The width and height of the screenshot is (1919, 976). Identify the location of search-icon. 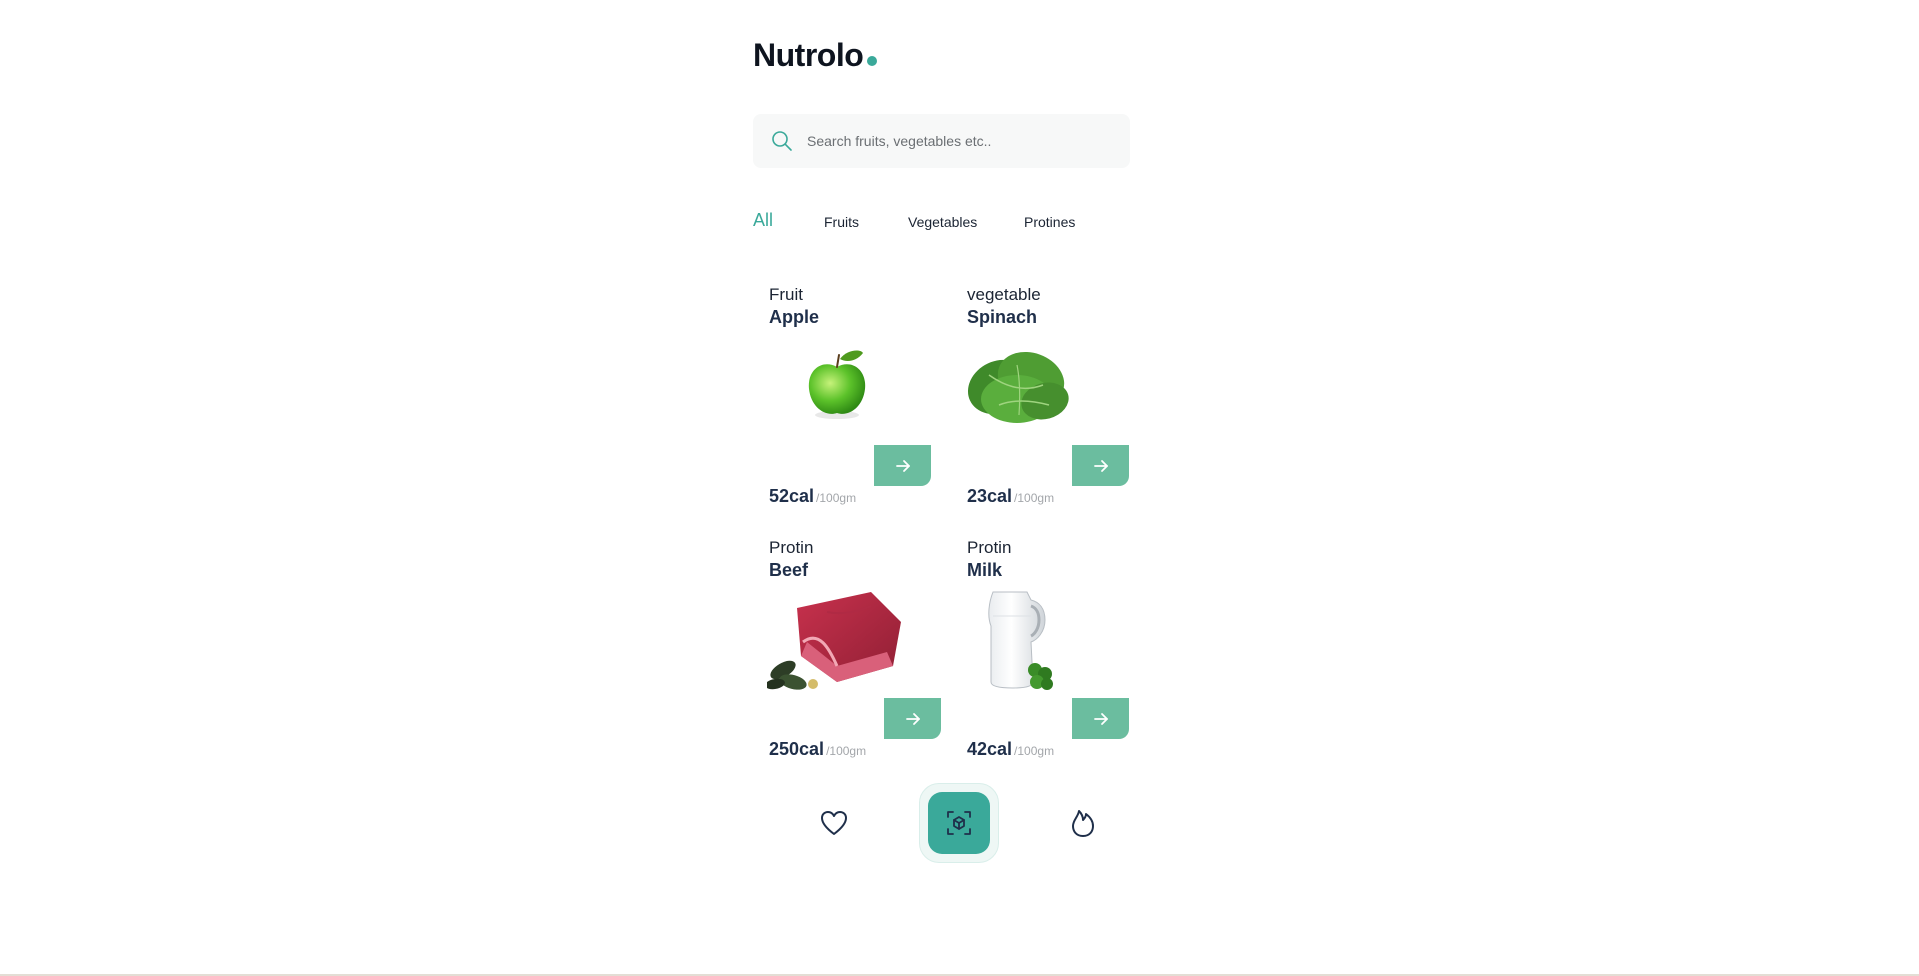
(782, 141).